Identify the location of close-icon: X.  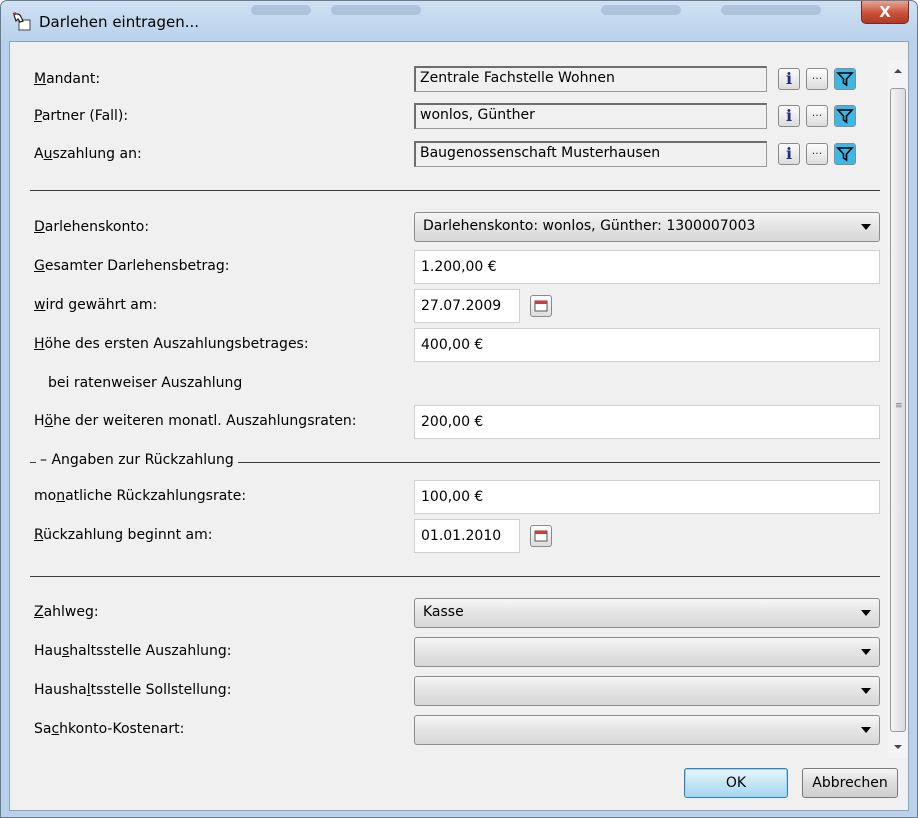
(885, 12).